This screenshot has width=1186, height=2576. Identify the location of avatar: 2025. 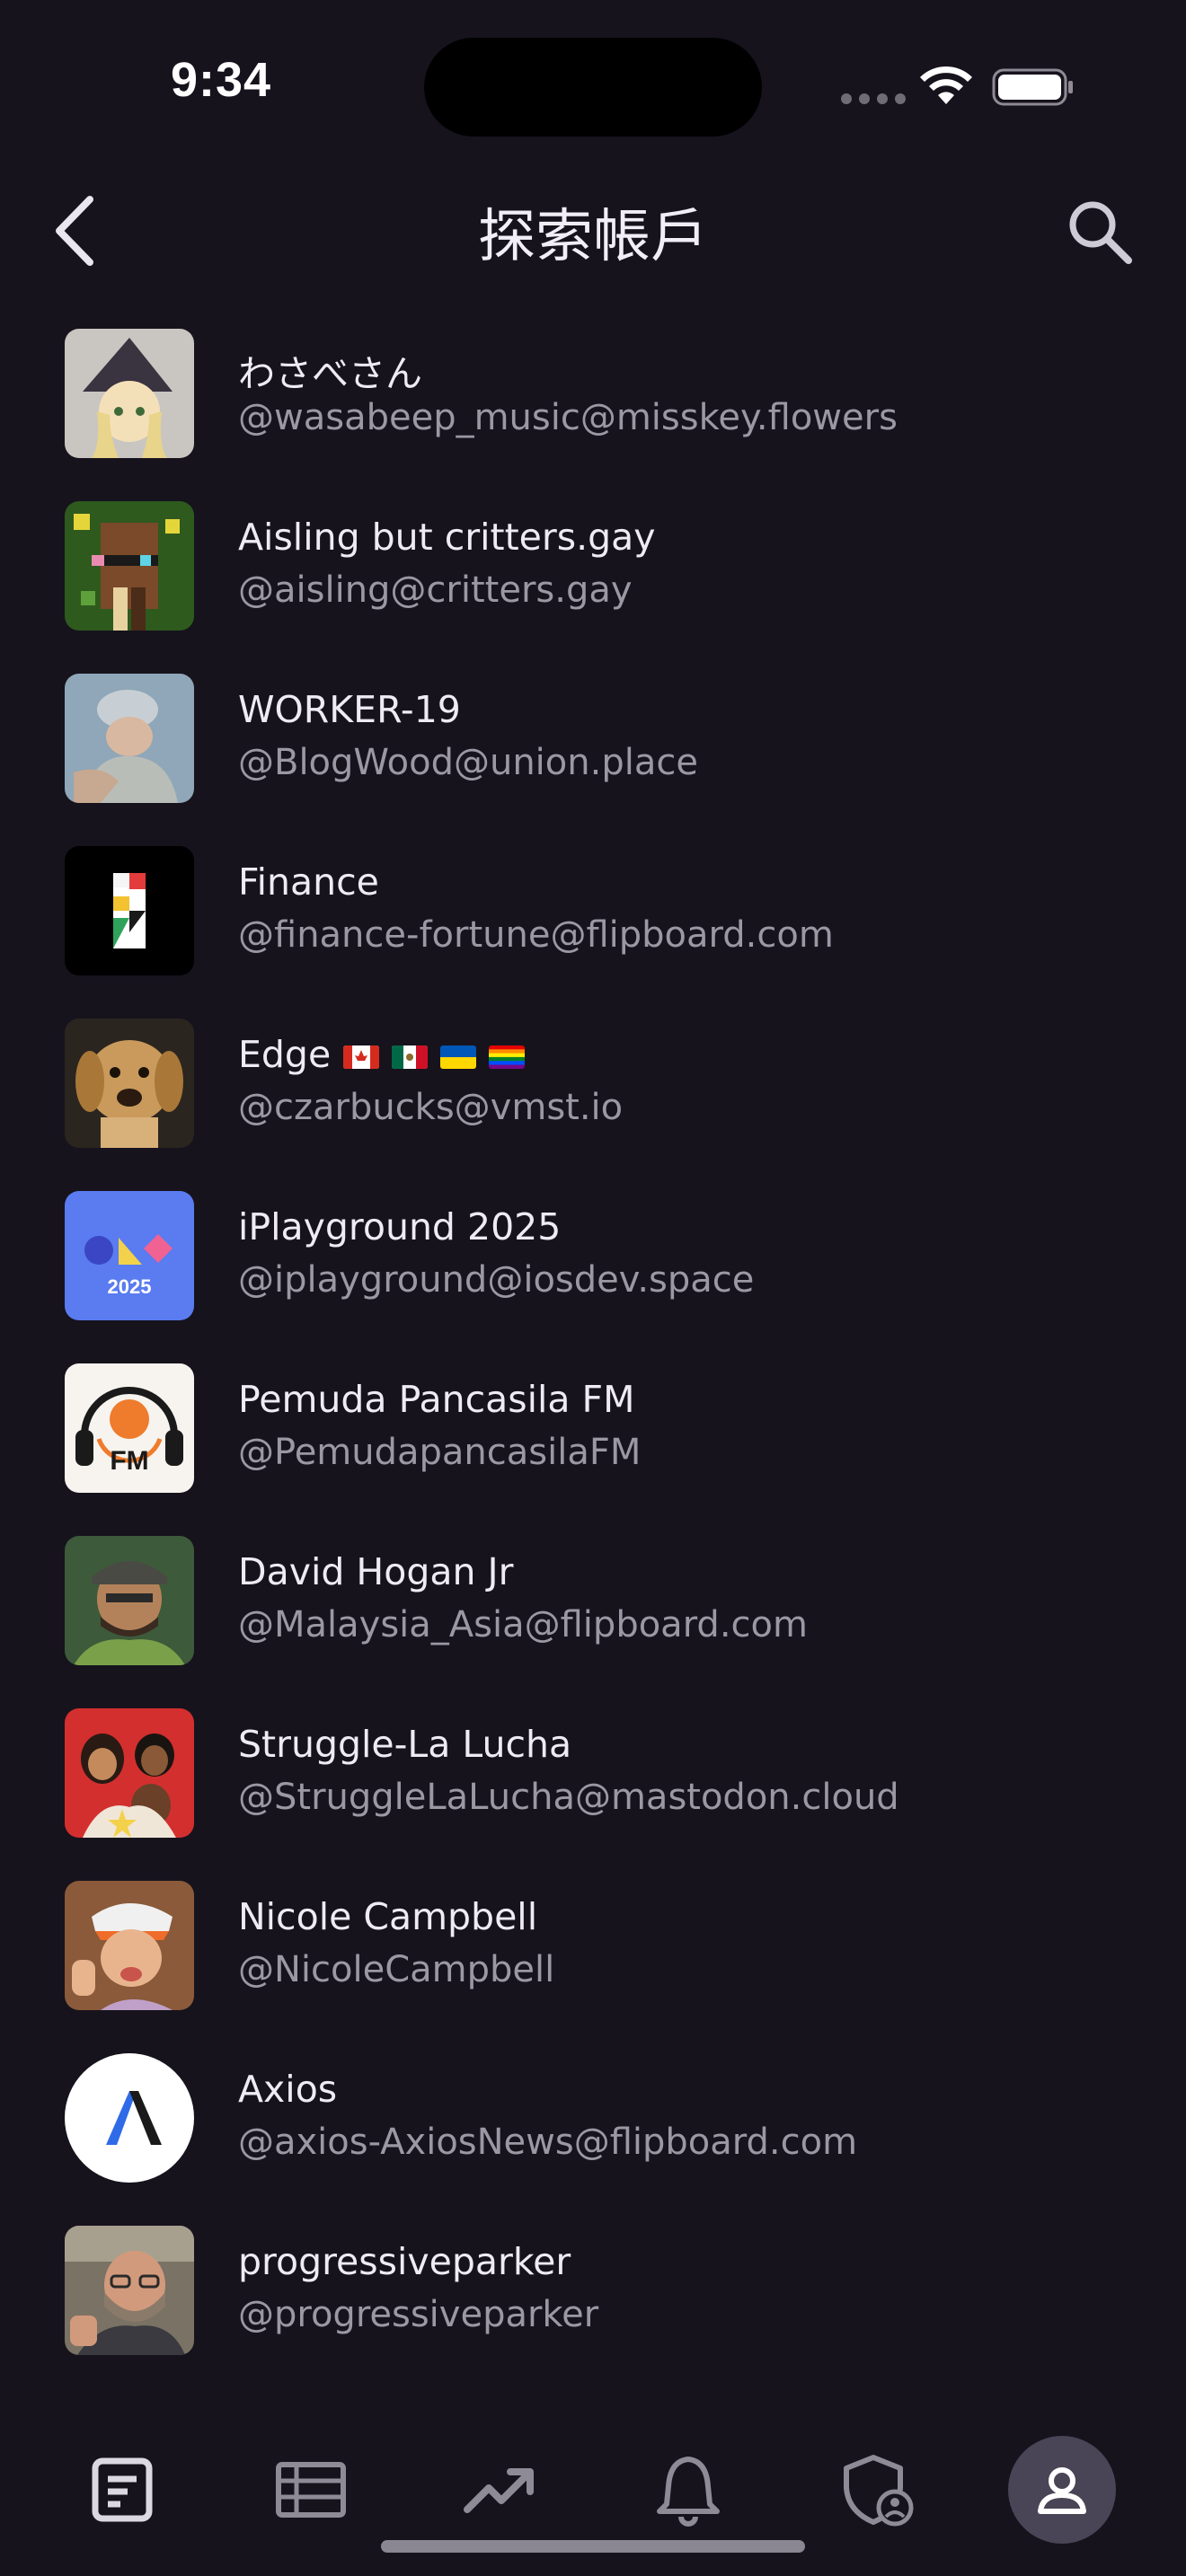
(129, 1255).